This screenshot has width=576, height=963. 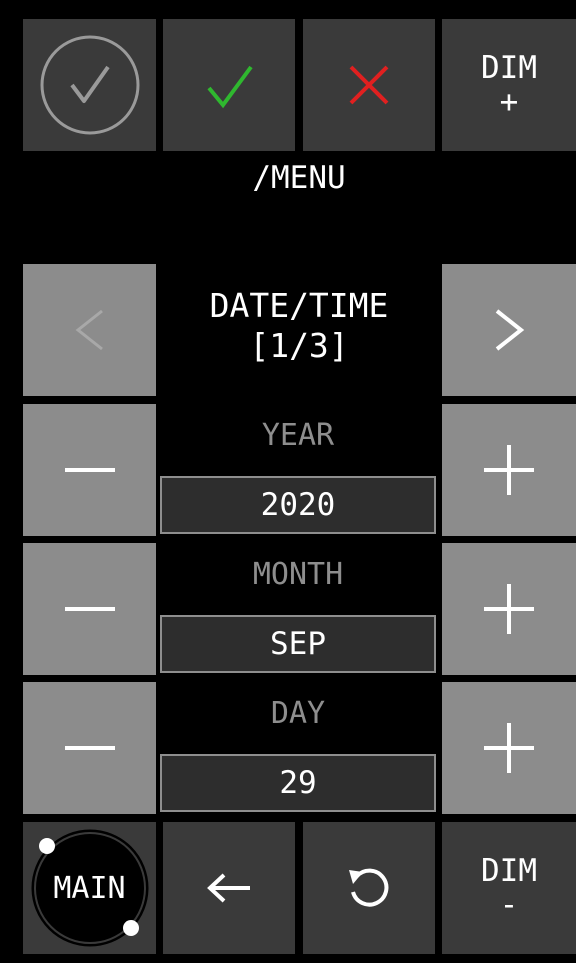 What do you see at coordinates (298, 435) in the screenshot?
I see `year-label: YEAR` at bounding box center [298, 435].